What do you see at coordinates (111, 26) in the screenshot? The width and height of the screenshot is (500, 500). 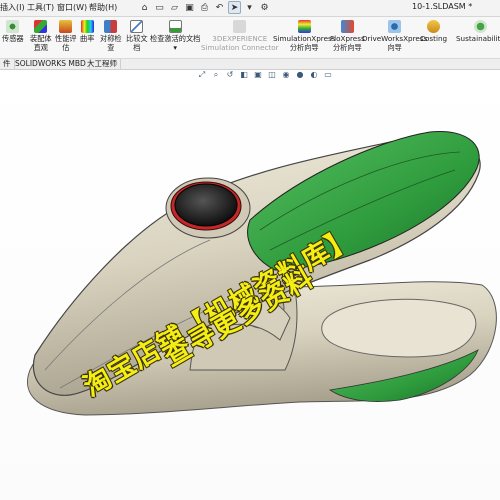 I see `symmetry-check-icon` at bounding box center [111, 26].